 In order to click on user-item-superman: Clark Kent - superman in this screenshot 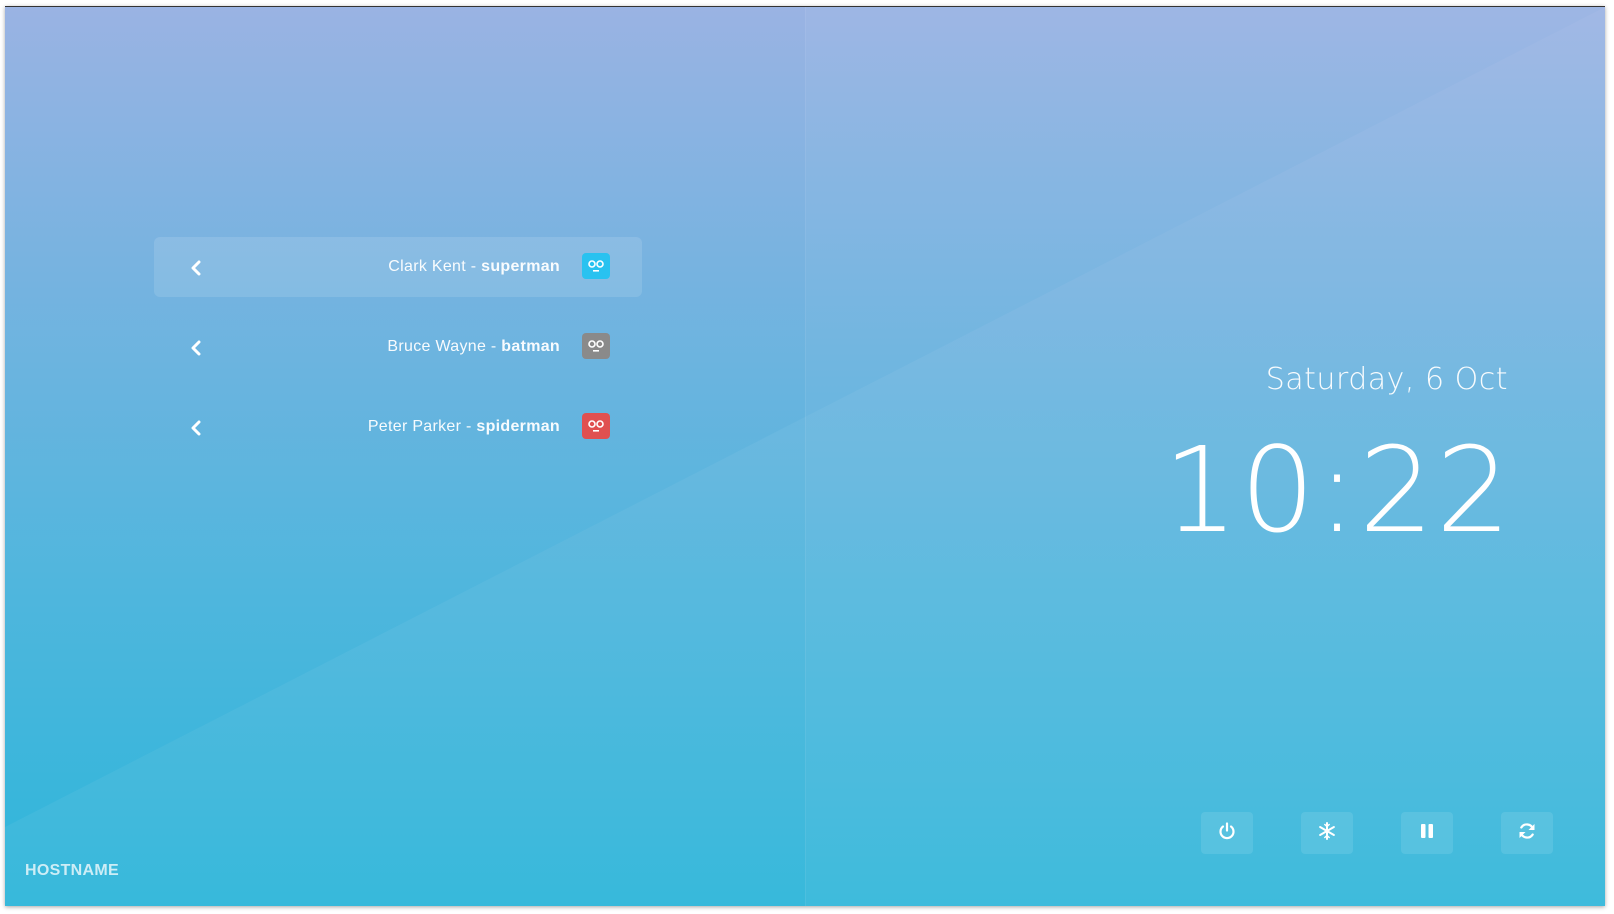, I will do `click(398, 267)`.